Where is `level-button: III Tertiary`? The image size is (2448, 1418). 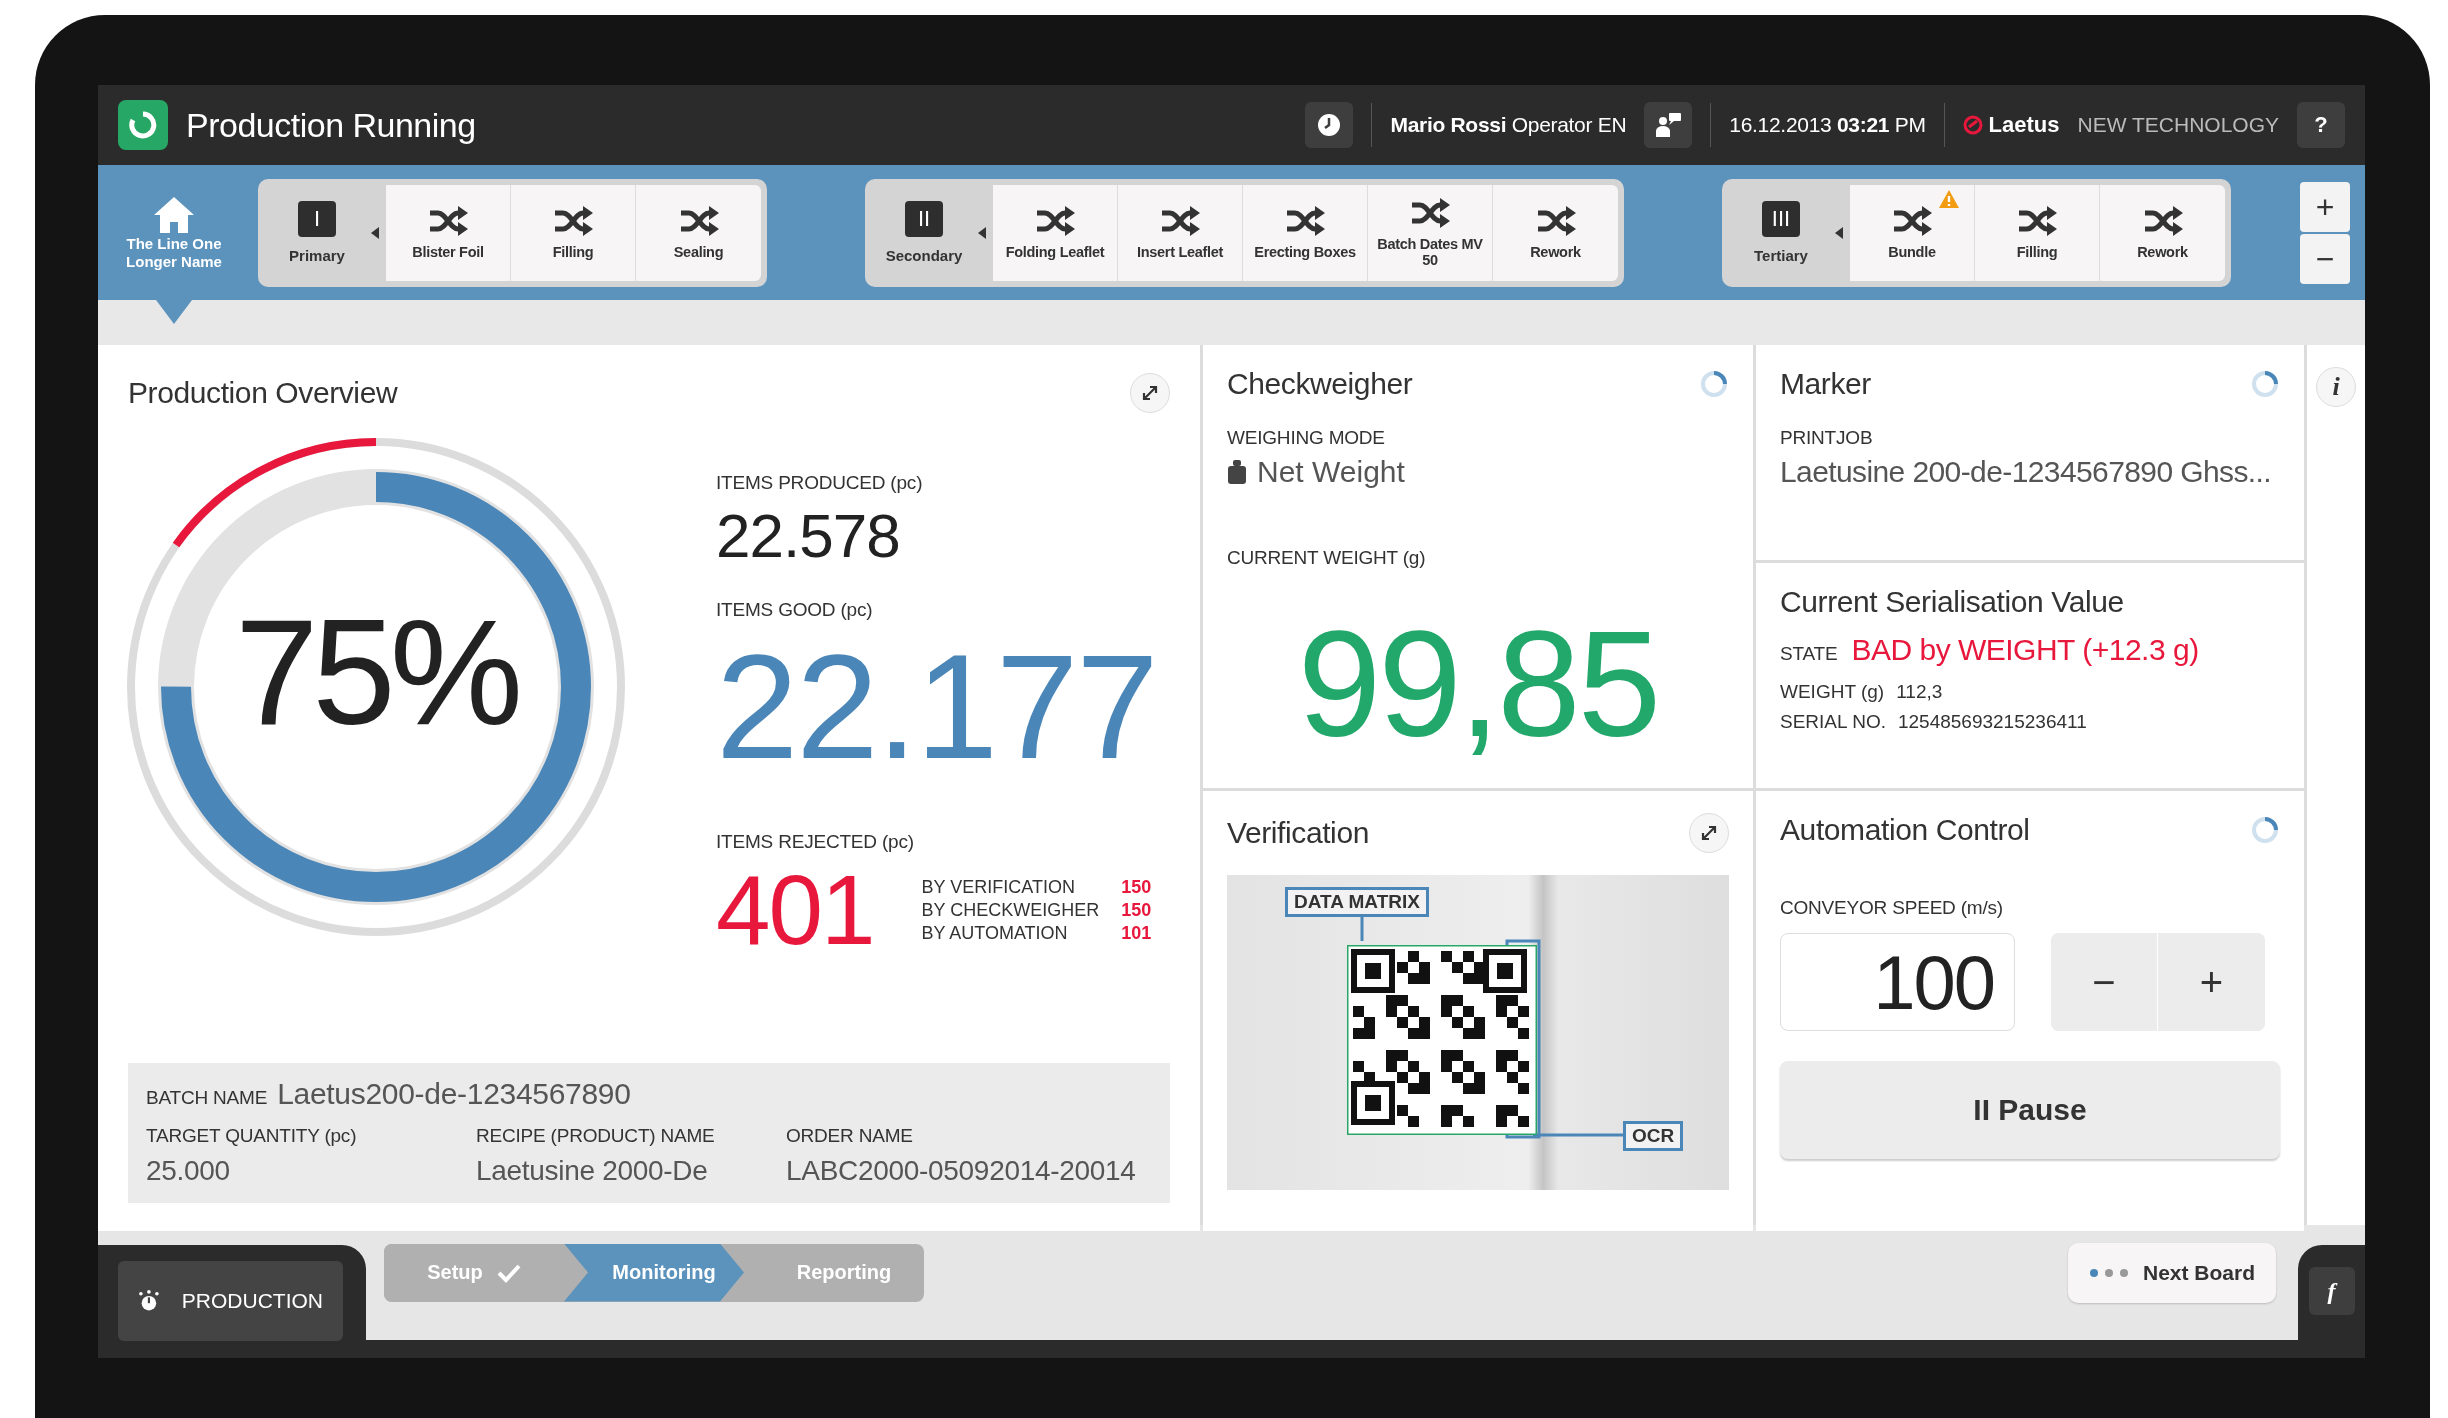 level-button: III Tertiary is located at coordinates (1781, 232).